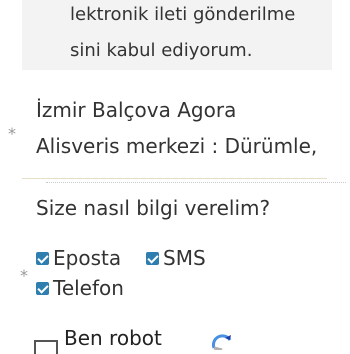  Describe the element at coordinates (184, 258) in the screenshot. I see `sms-checkbox-label: SMS` at that location.